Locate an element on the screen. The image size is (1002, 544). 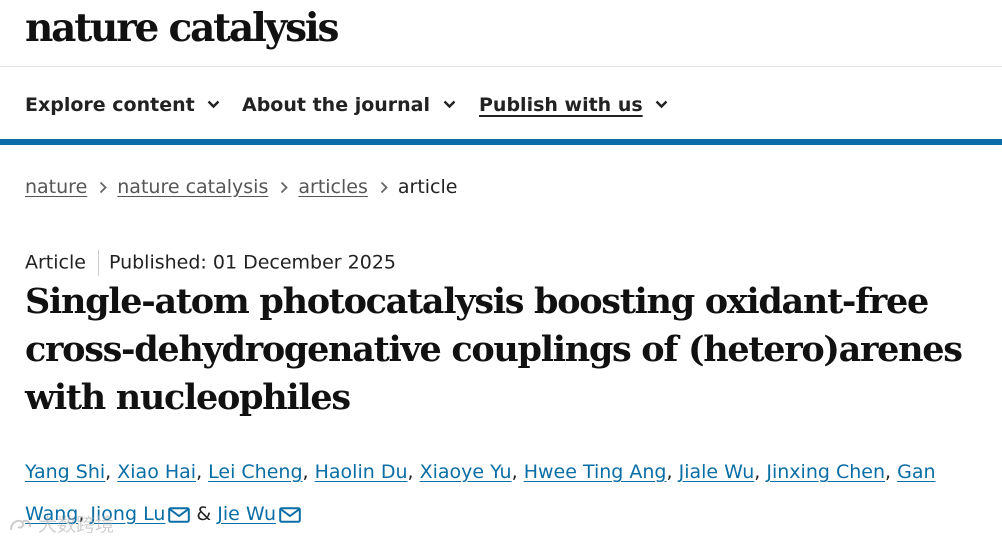
nav-publish-with-us: Publish with us is located at coordinates (573, 104).